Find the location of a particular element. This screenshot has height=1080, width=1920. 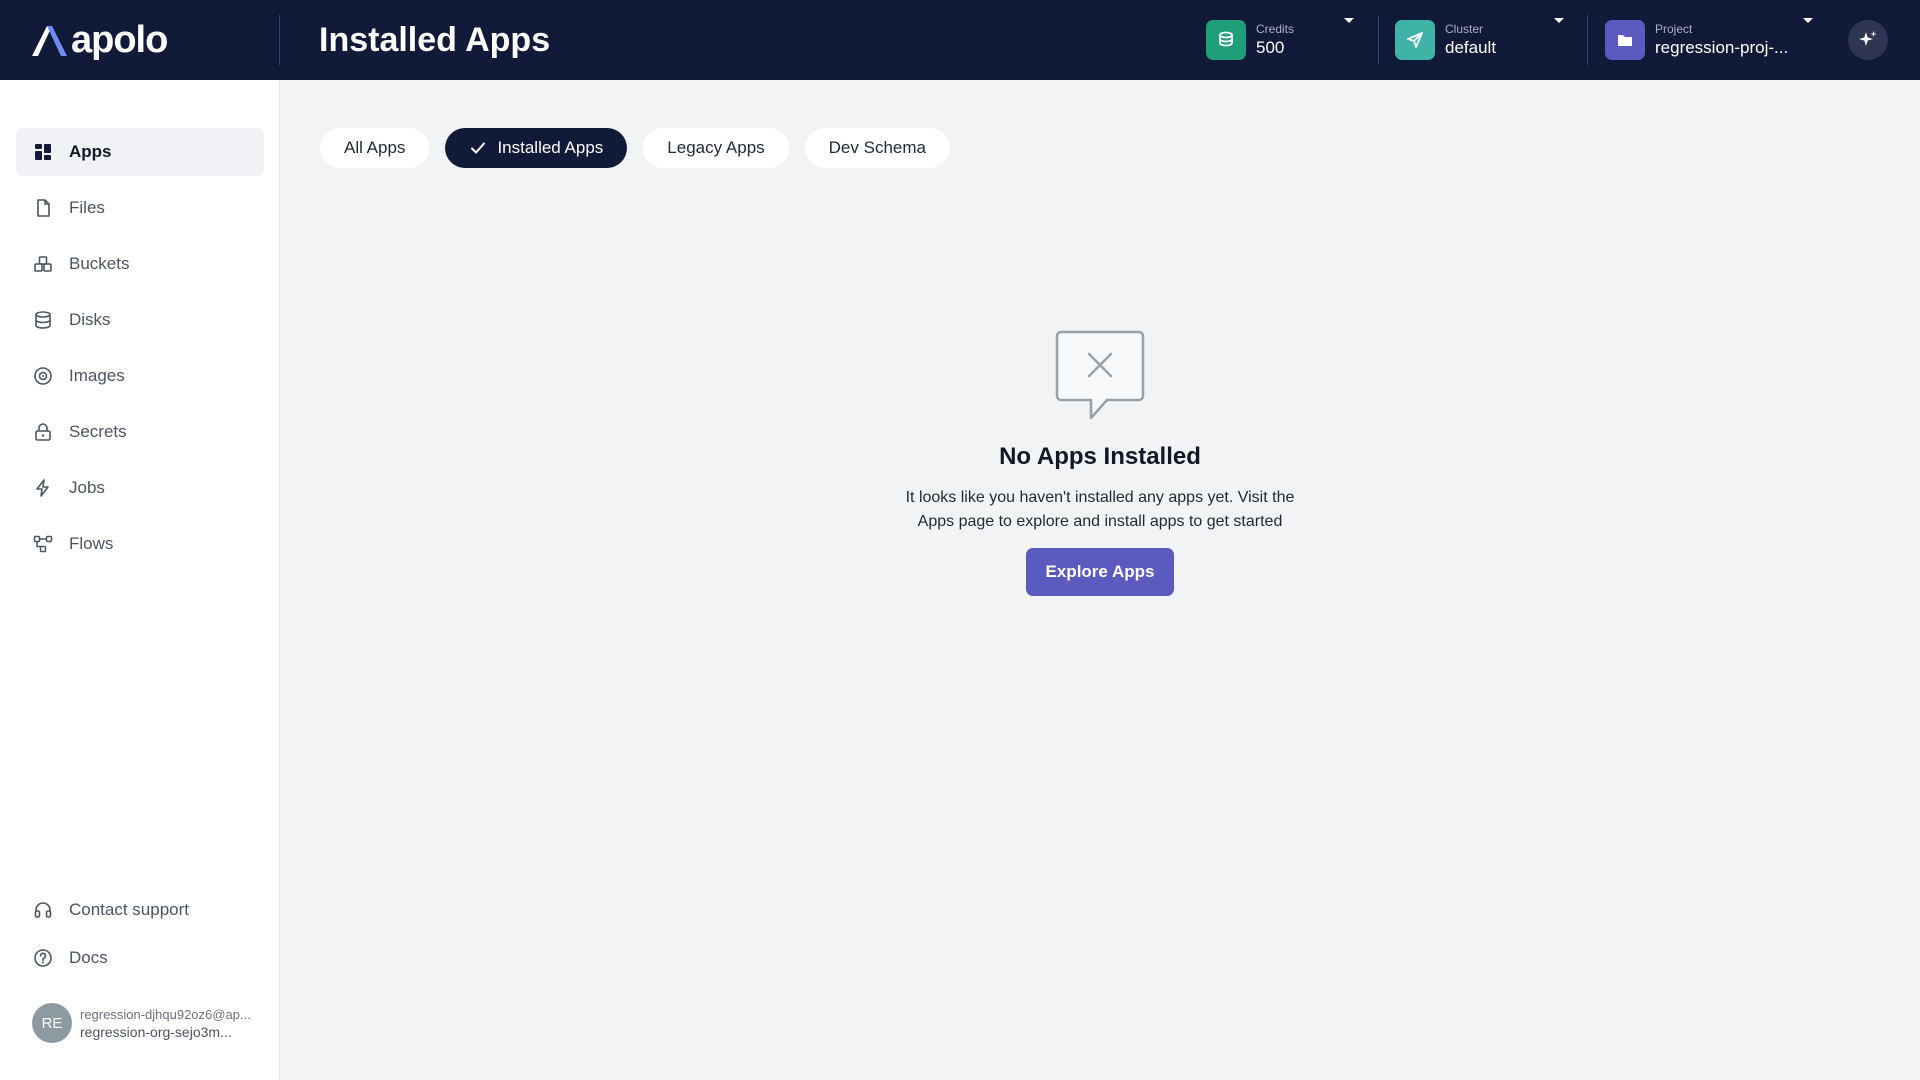

tab-legacy-apps: Legacy Apps is located at coordinates (716, 148).